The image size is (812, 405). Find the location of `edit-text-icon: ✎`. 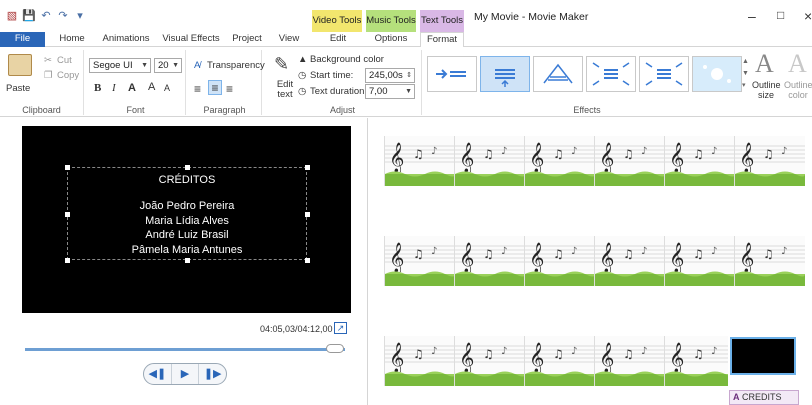

edit-text-icon: ✎ is located at coordinates (282, 64).